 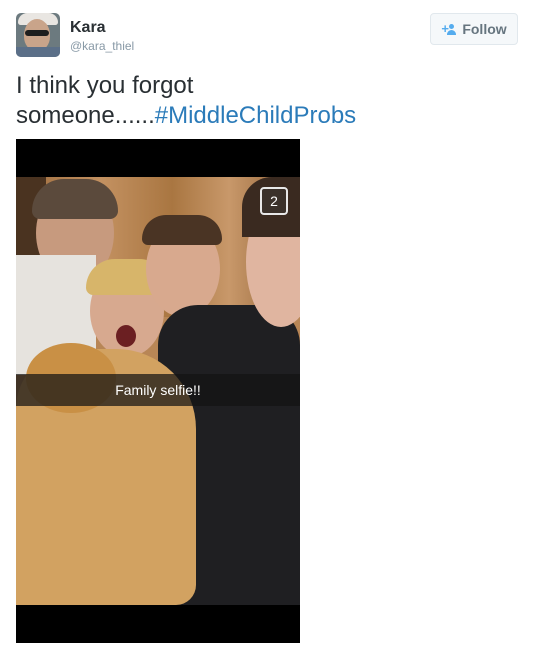 I want to click on avatar-shirt, so click(x=38, y=52).